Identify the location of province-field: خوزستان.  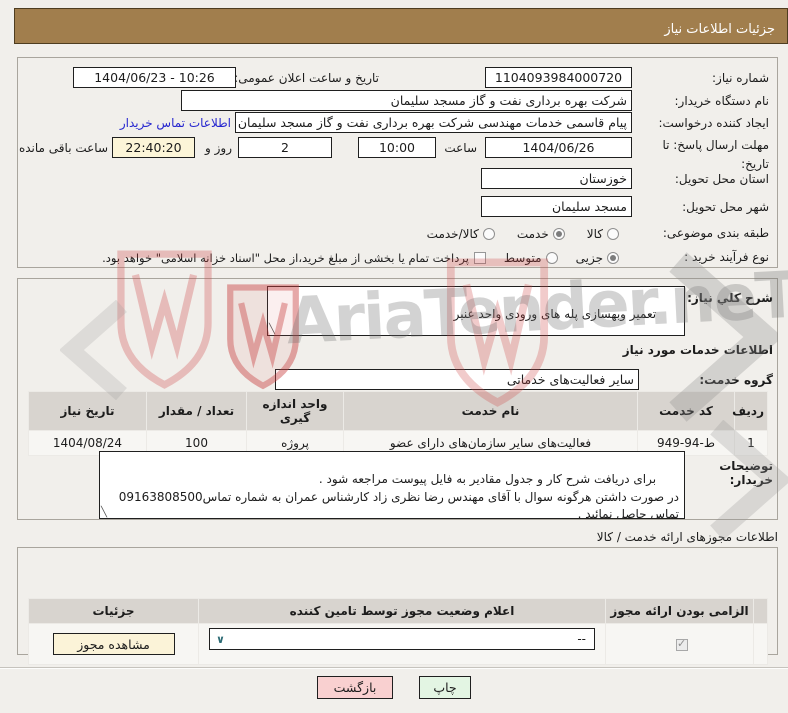
(556, 178).